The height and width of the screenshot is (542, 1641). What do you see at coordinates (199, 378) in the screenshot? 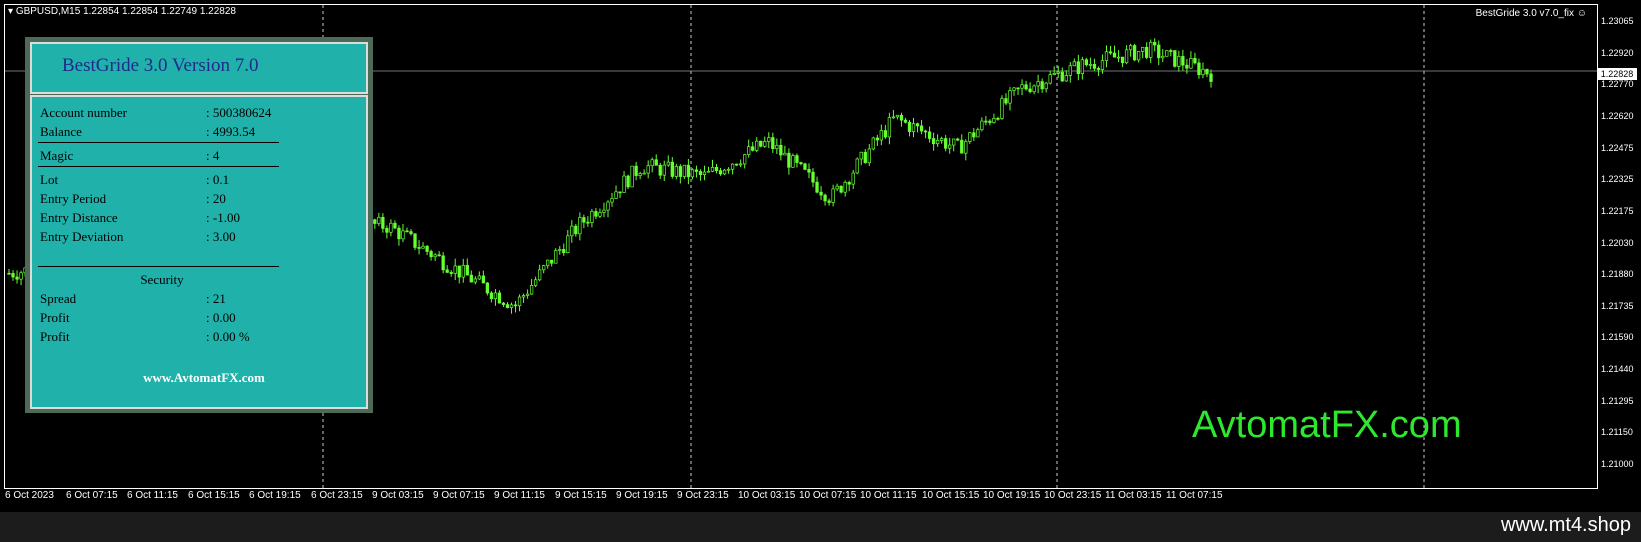
I see `site-link: www.AvtomatFX.com` at bounding box center [199, 378].